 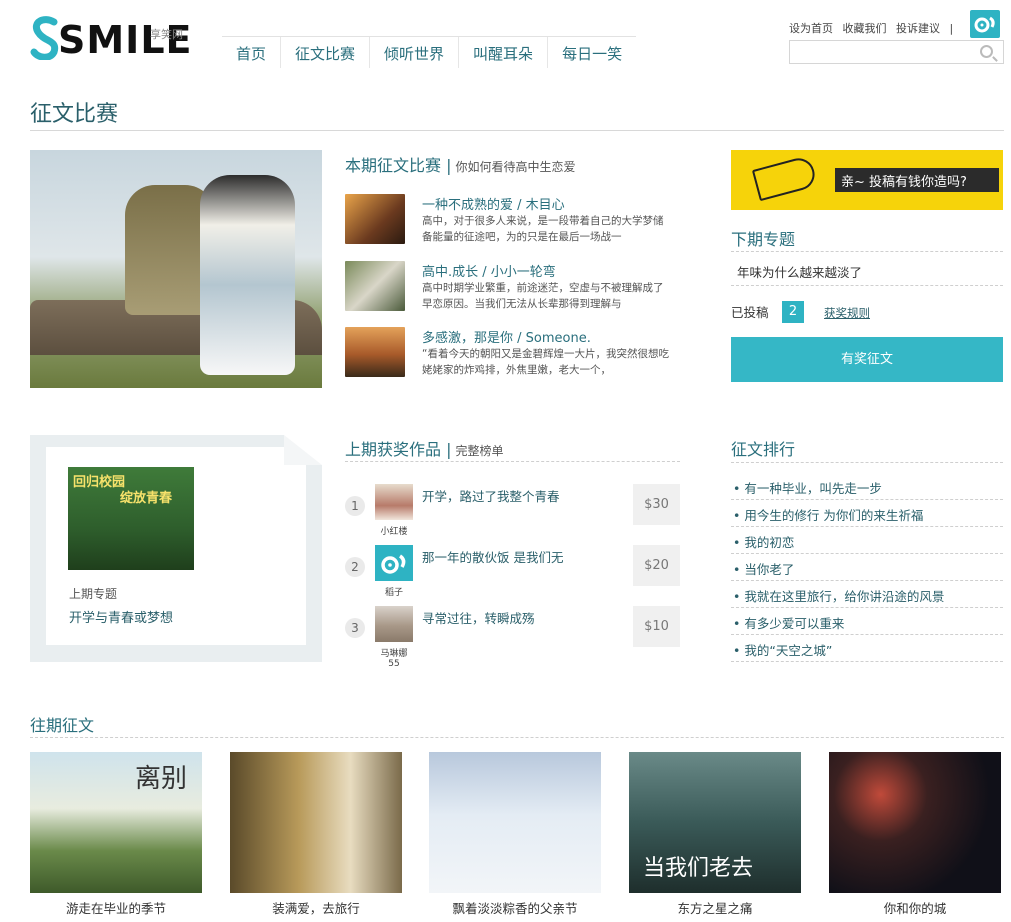 What do you see at coordinates (867, 567) in the screenshot?
I see `ranking-item: • 当你老了` at bounding box center [867, 567].